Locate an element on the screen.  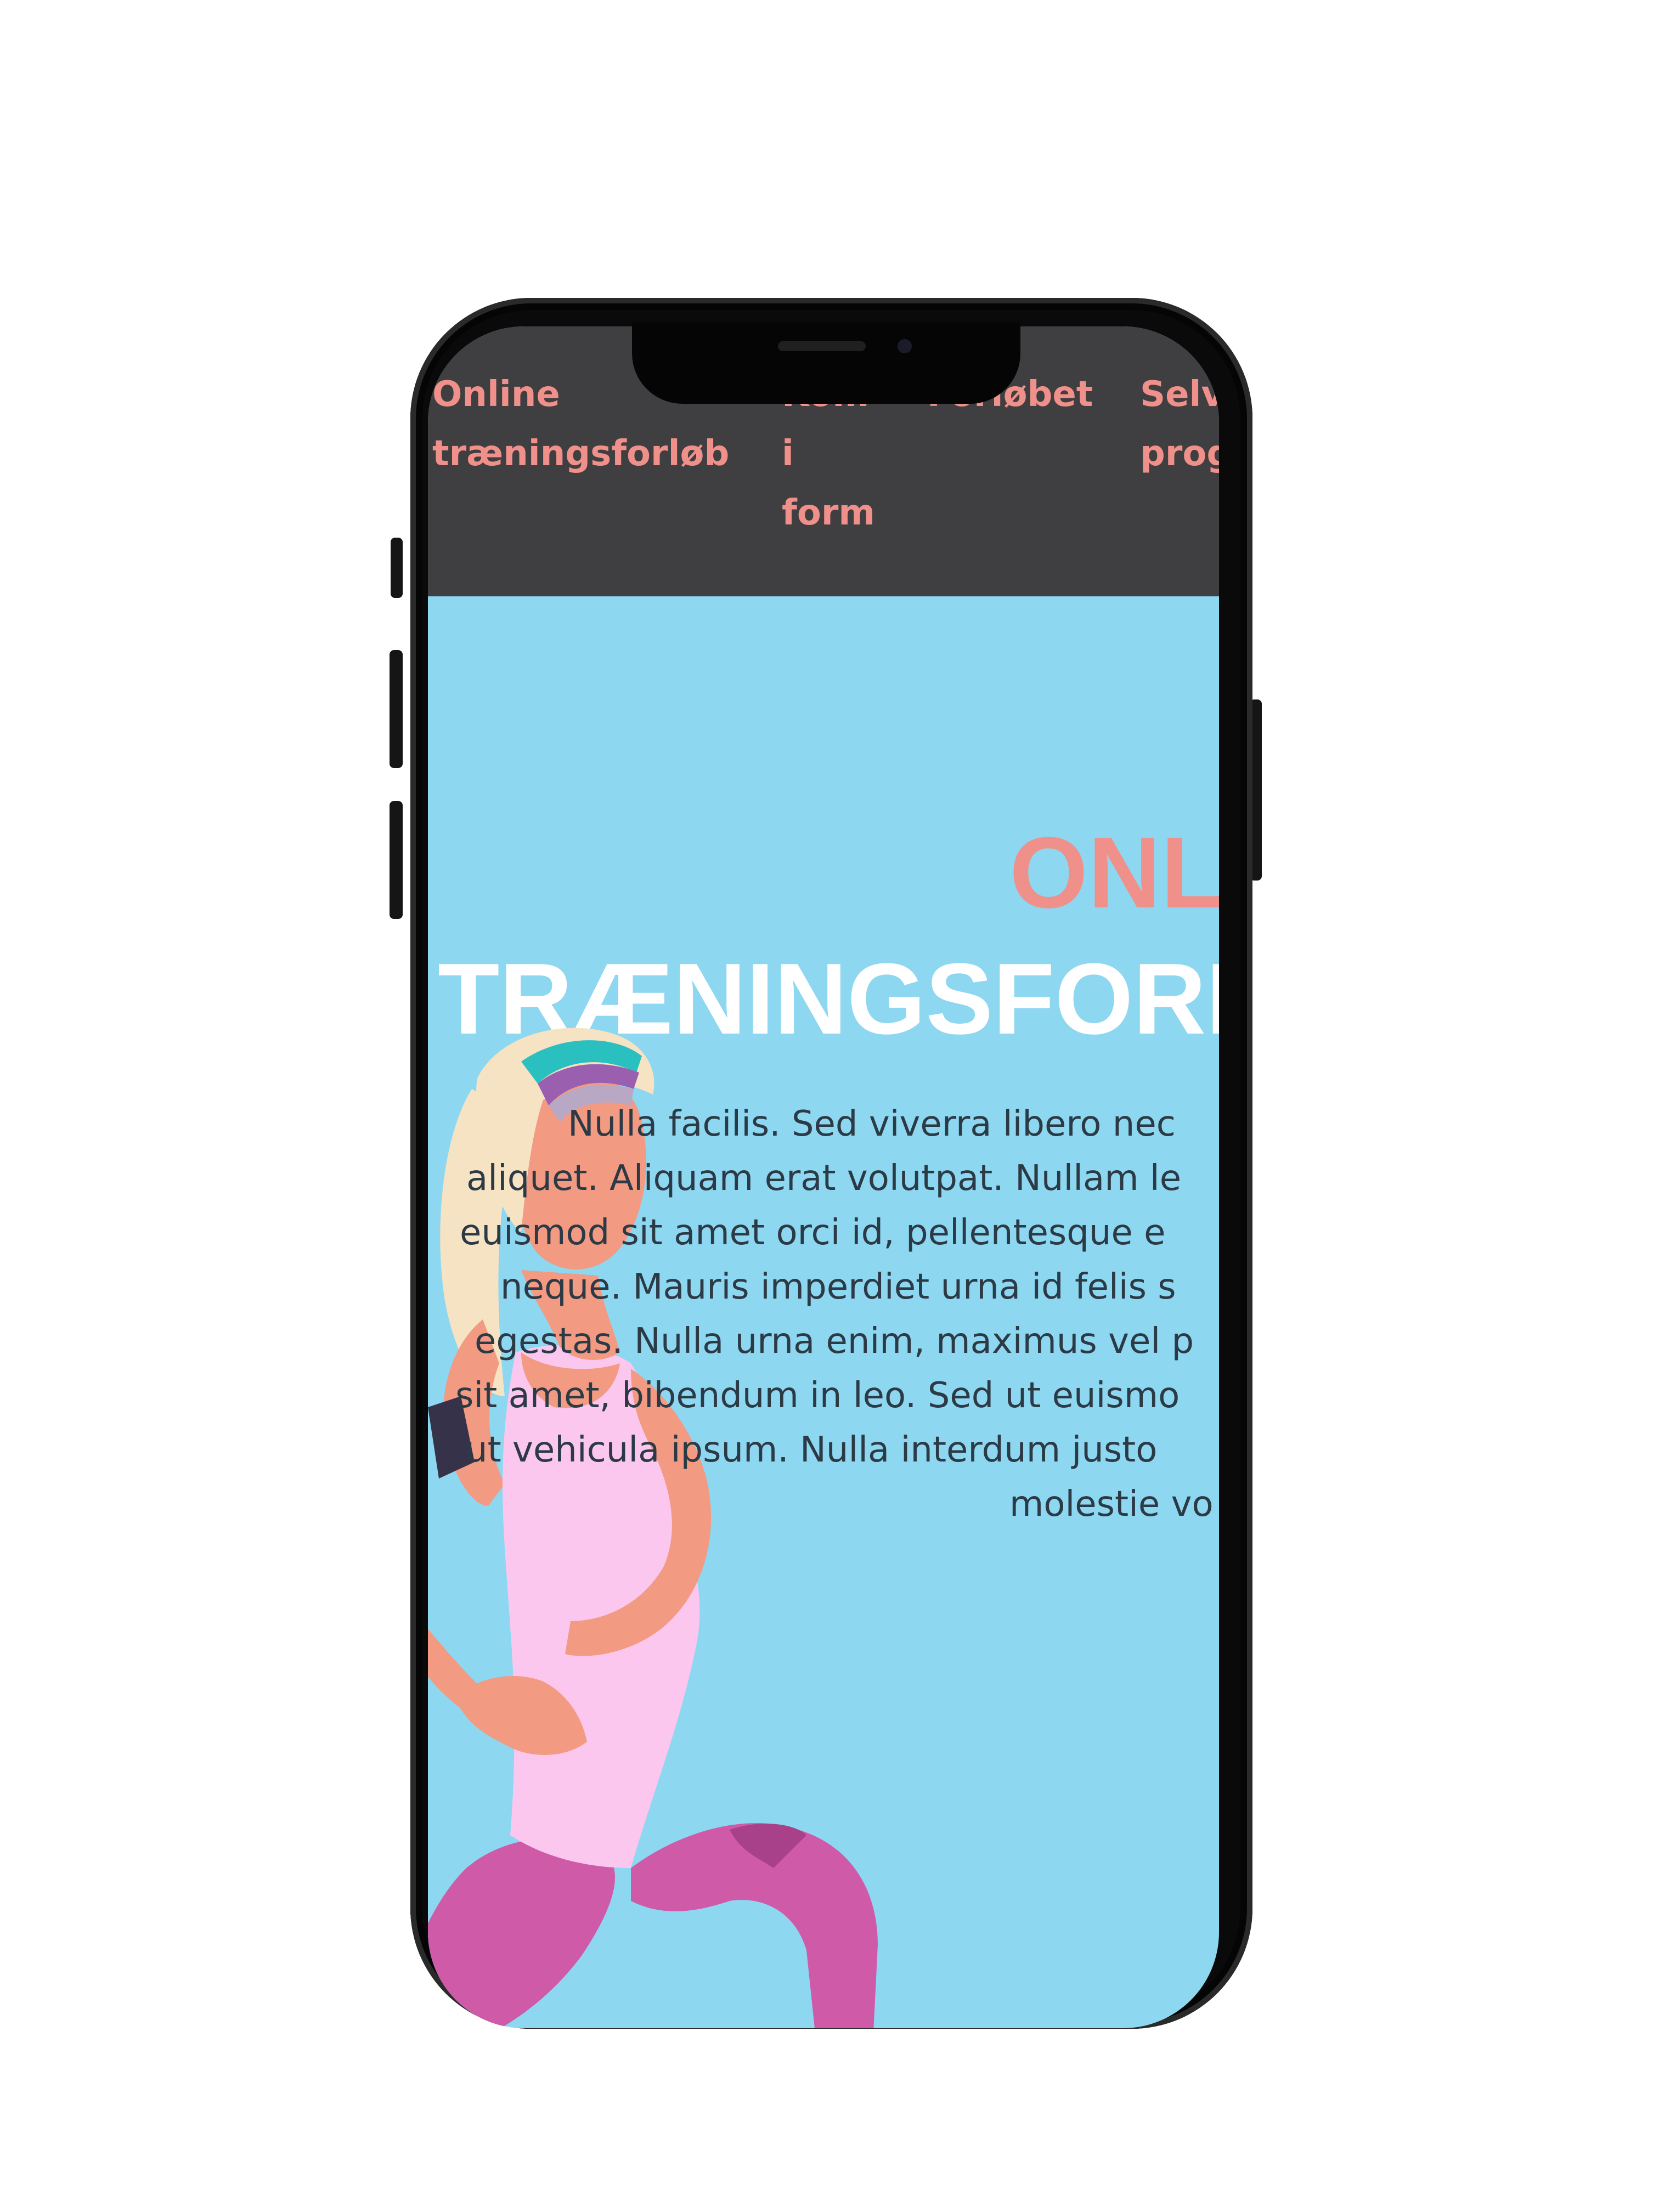
phone-notch is located at coordinates (826, 363).